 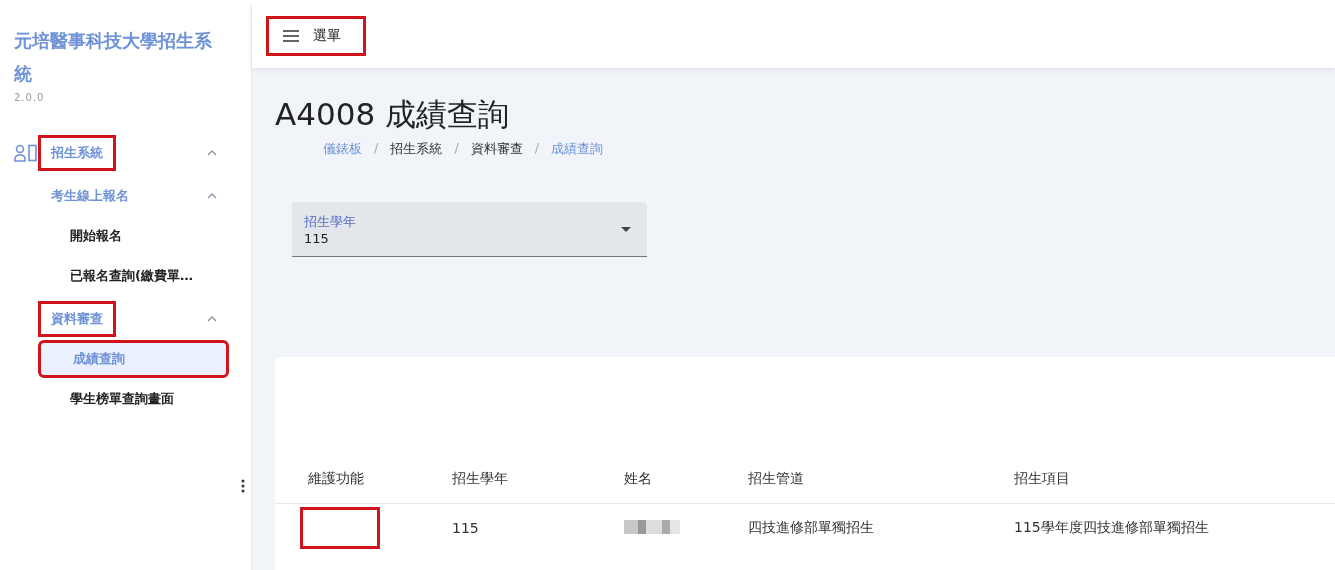 I want to click on breadcrumb-link: 成績查詢, so click(x=577, y=149).